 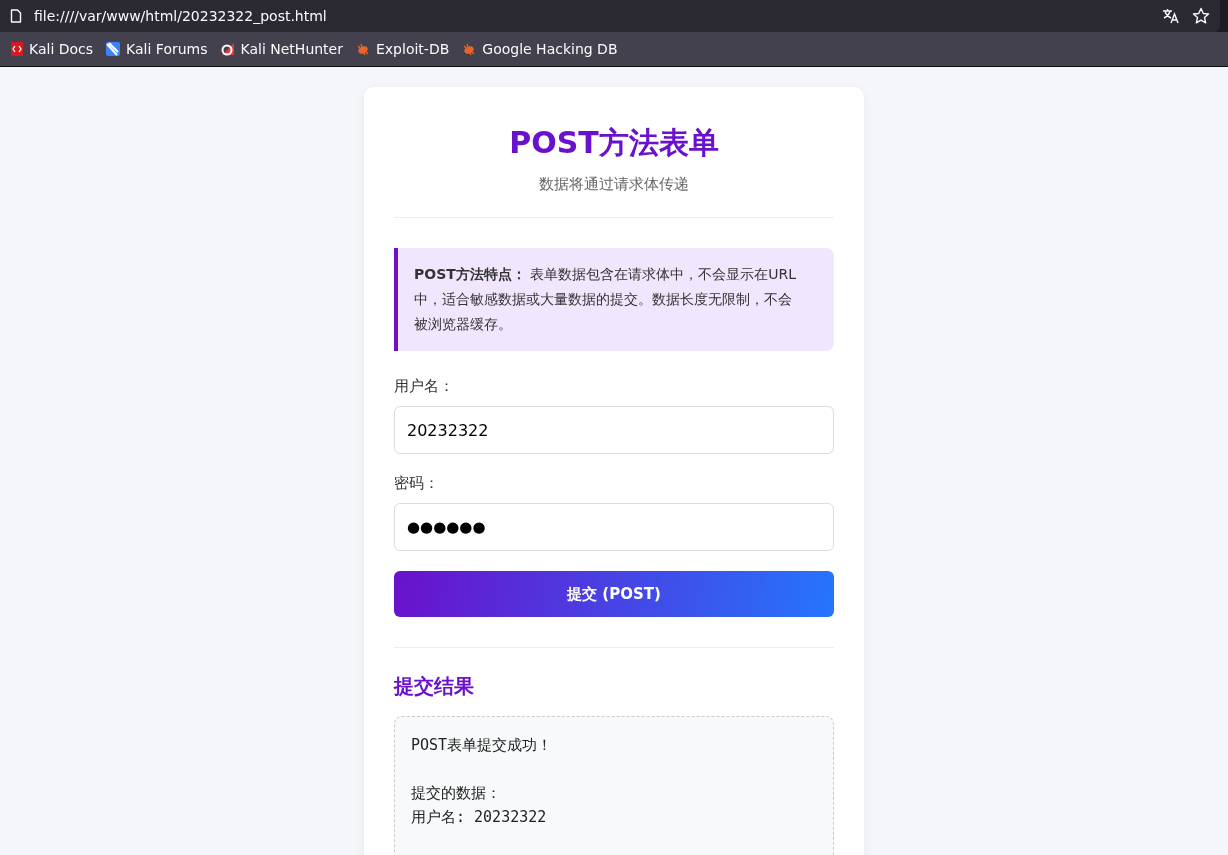 What do you see at coordinates (16, 16) in the screenshot?
I see `document-icon` at bounding box center [16, 16].